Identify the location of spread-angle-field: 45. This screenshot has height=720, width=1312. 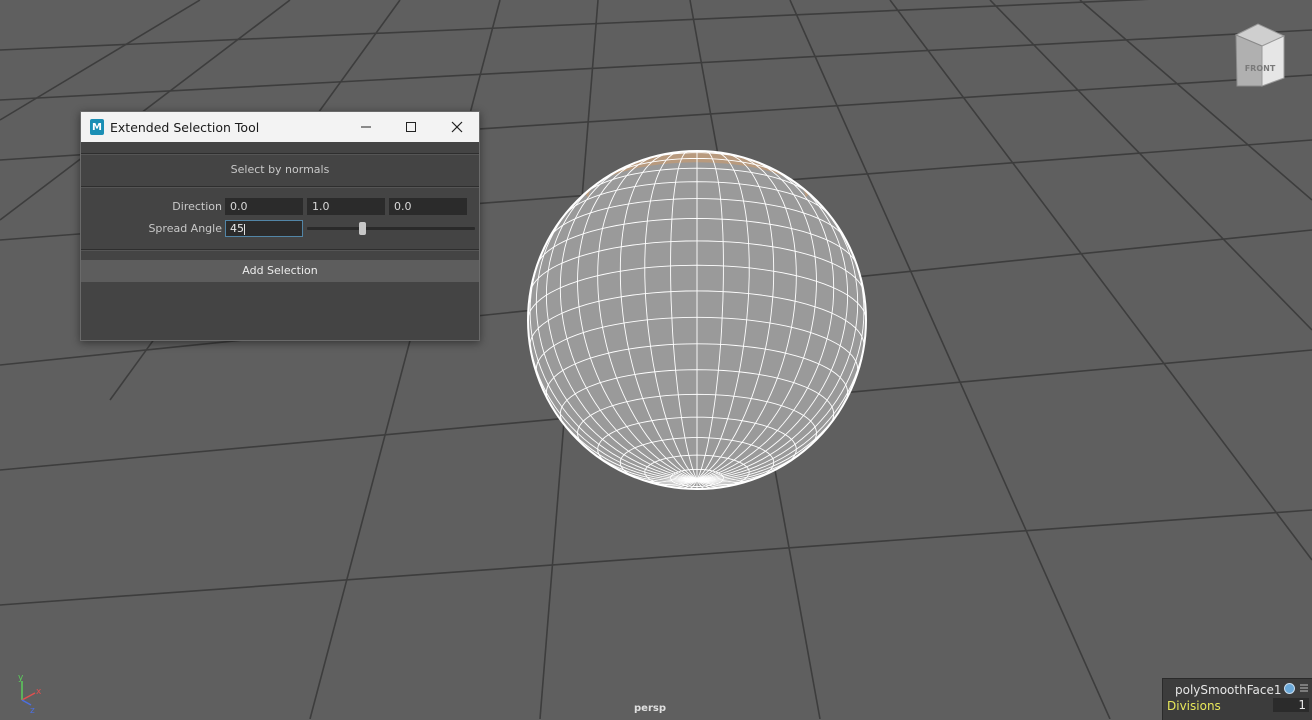
(264, 228).